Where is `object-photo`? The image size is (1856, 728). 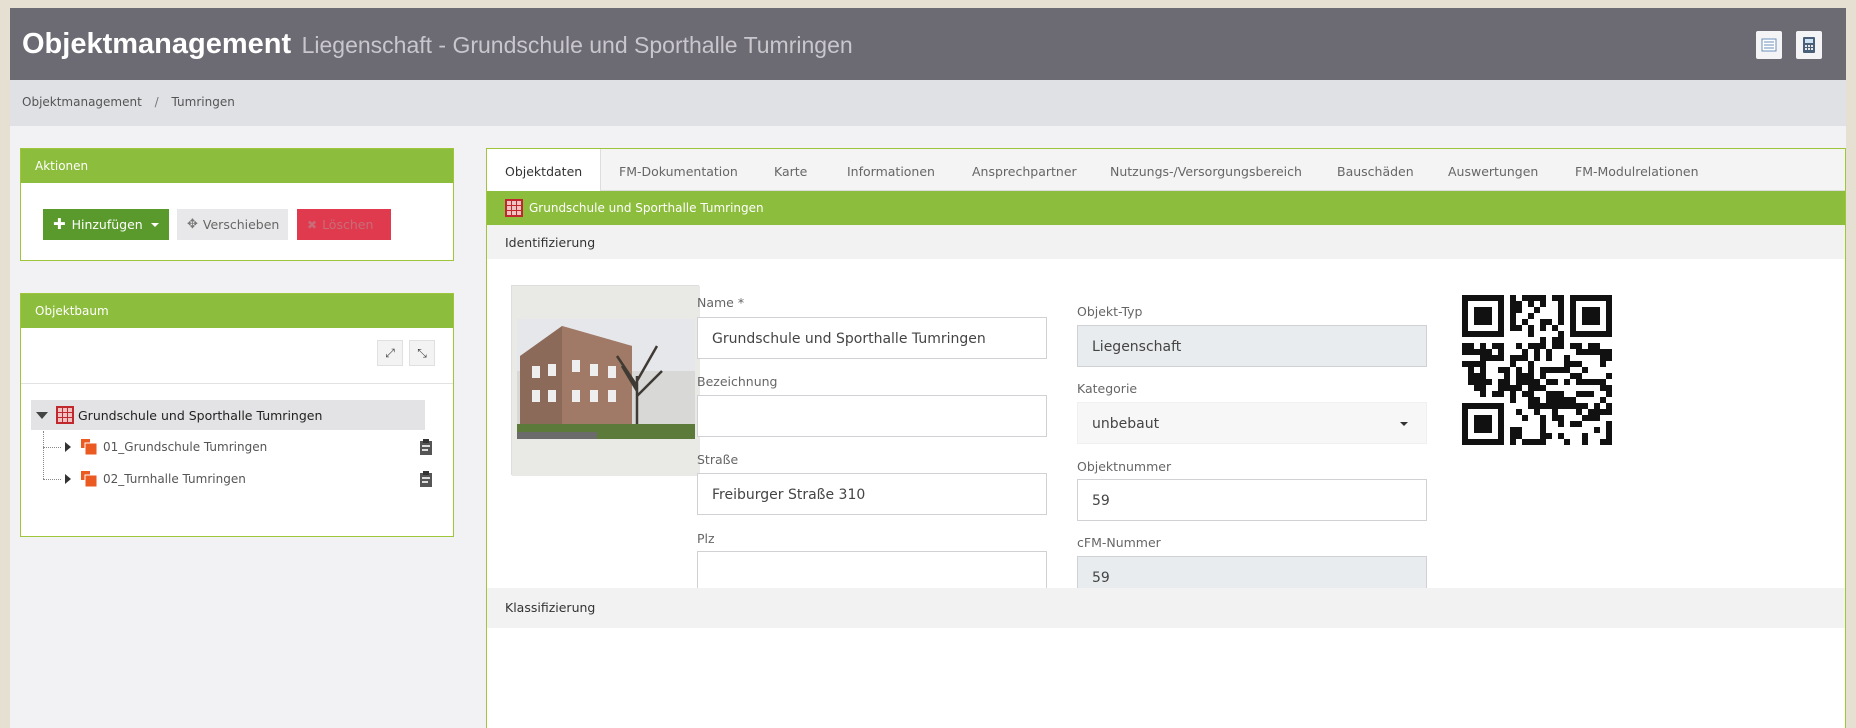 object-photo is located at coordinates (605, 380).